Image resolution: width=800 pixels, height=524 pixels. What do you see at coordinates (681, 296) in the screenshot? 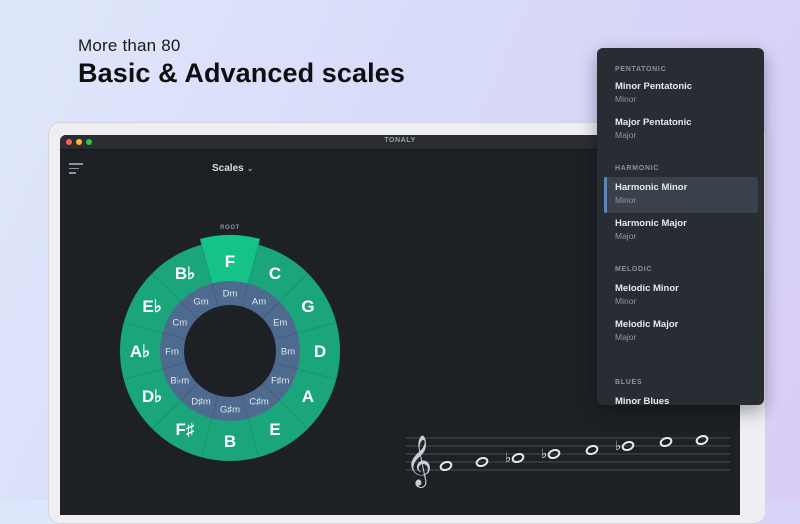
I see `scale-item-melodic-minor: Melodic Minor Minor` at bounding box center [681, 296].